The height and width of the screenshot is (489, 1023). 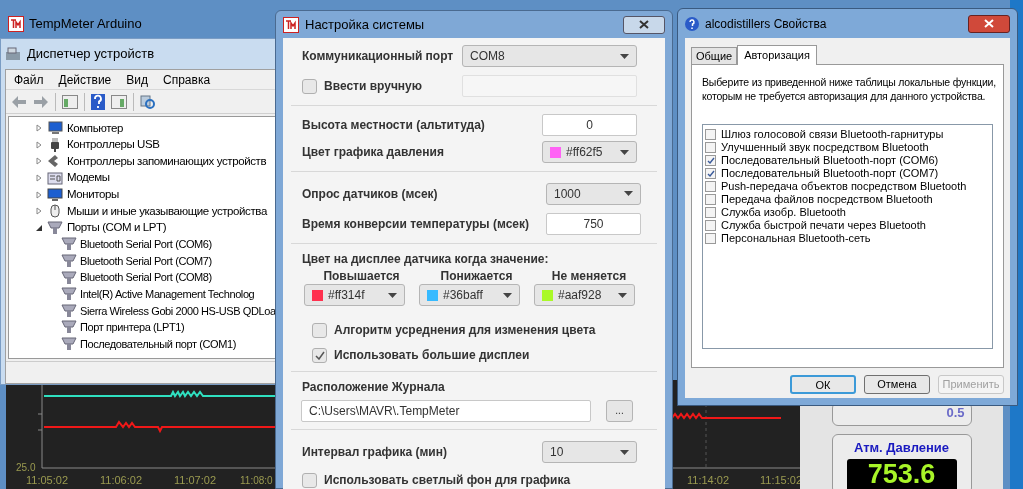 I want to click on tree-item: Порты (COM и LPT), so click(x=117, y=228).